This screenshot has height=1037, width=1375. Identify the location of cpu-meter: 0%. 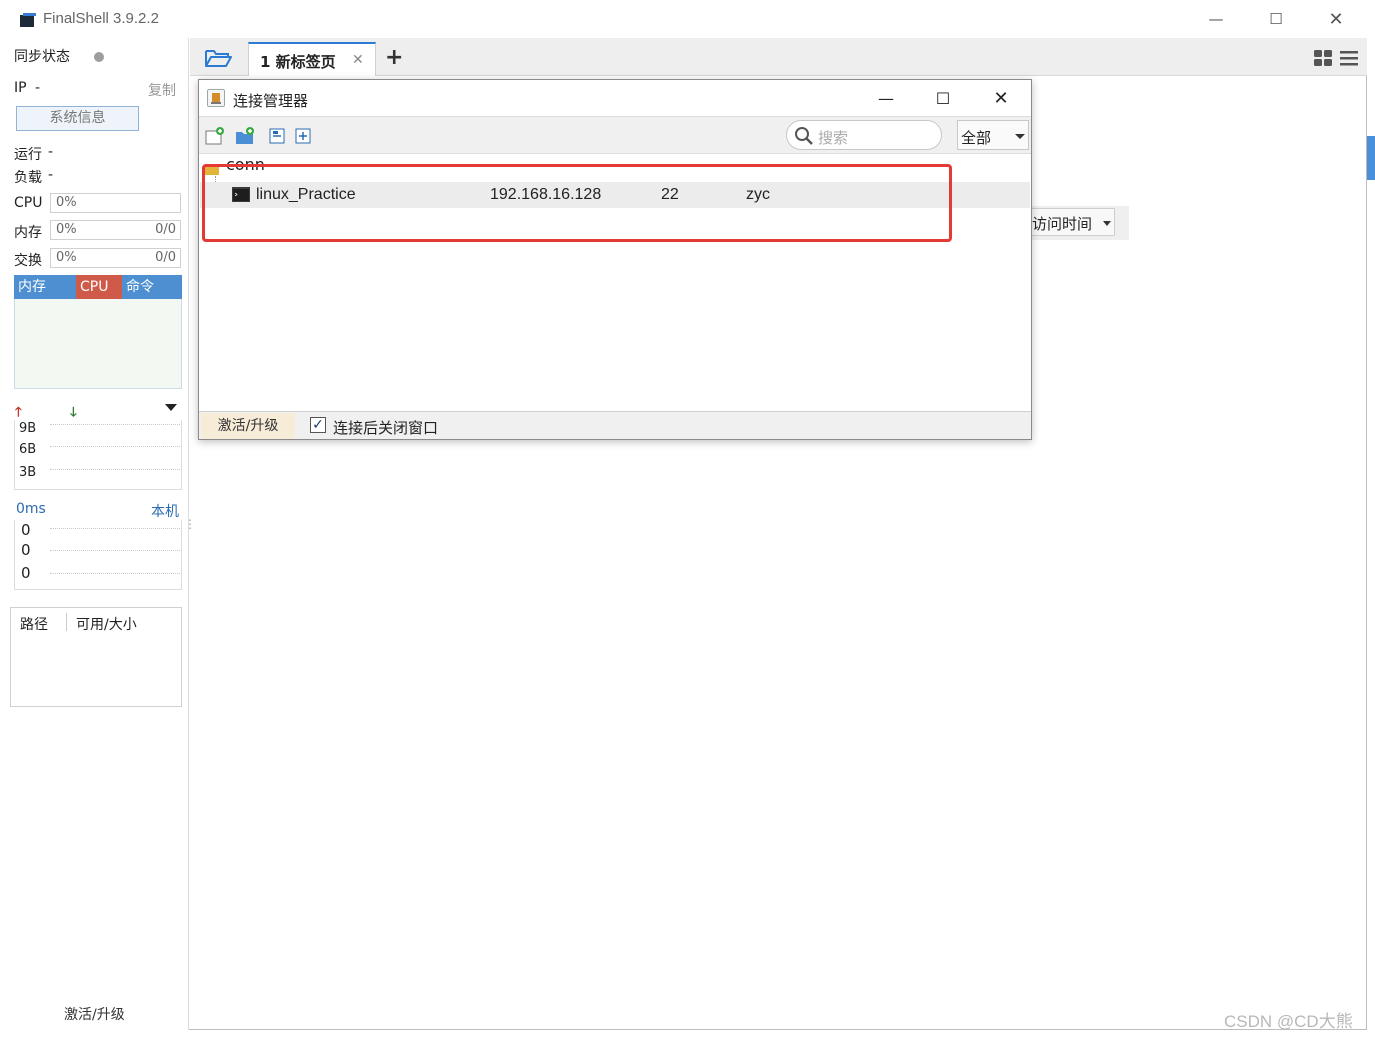
(115, 203).